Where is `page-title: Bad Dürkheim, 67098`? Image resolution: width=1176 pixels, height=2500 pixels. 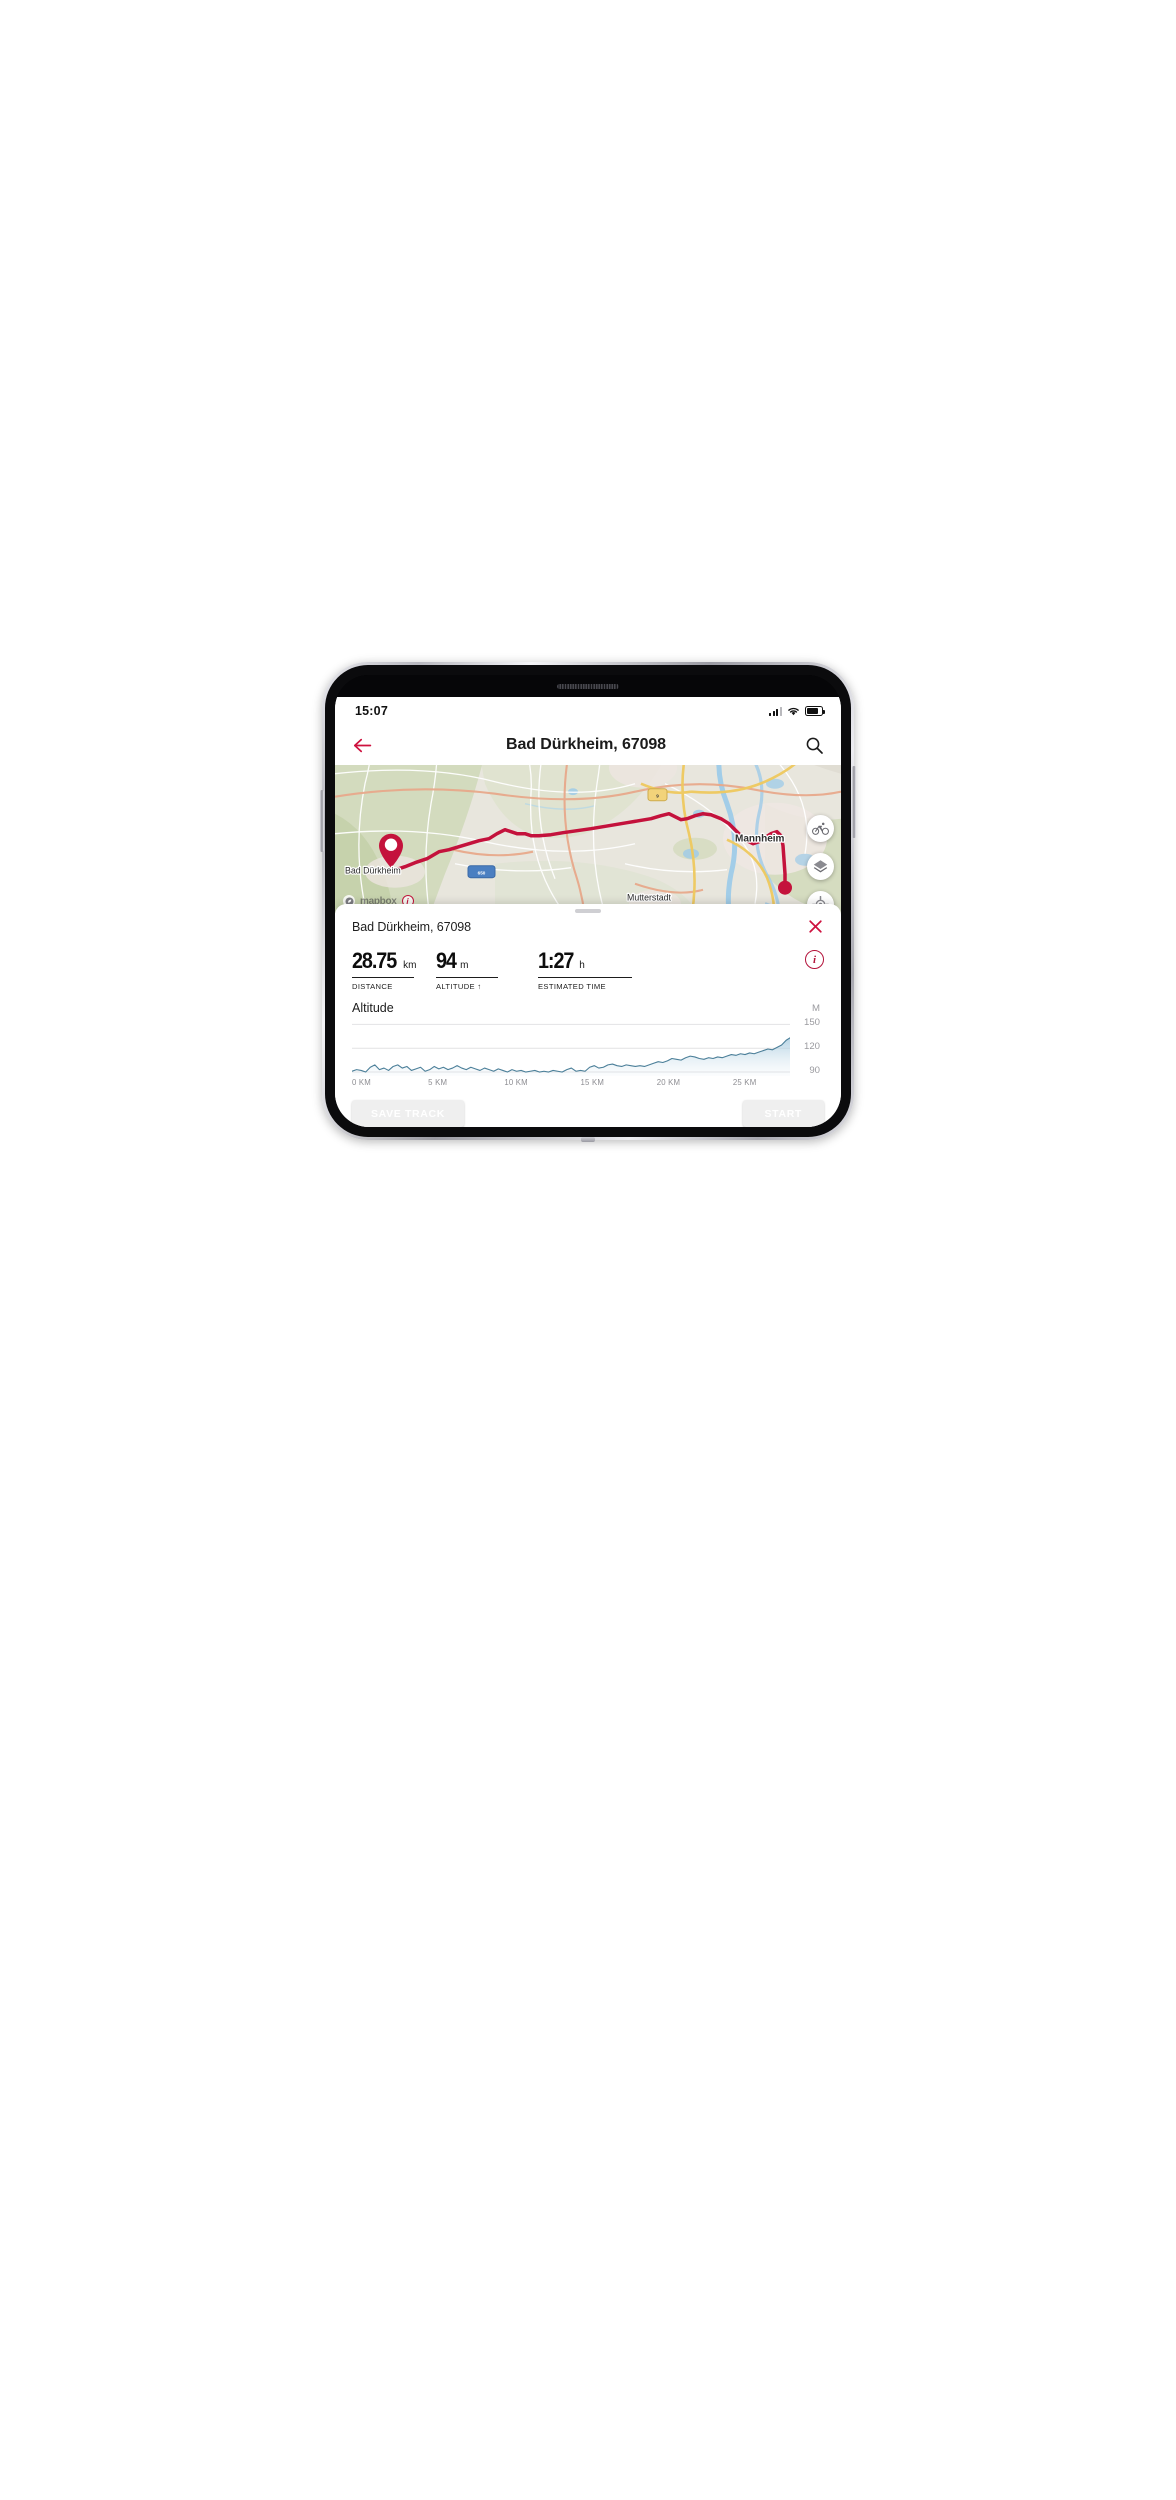
page-title: Bad Dürkheim, 67098 is located at coordinates (586, 744).